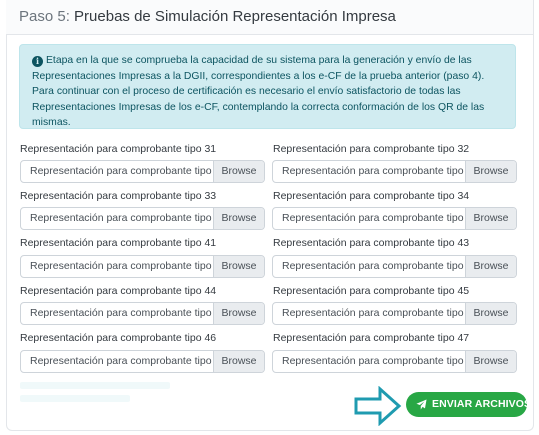 This screenshot has height=435, width=539. I want to click on file-placeholder: Representación para comprobante tipo 41., so click(130, 266).